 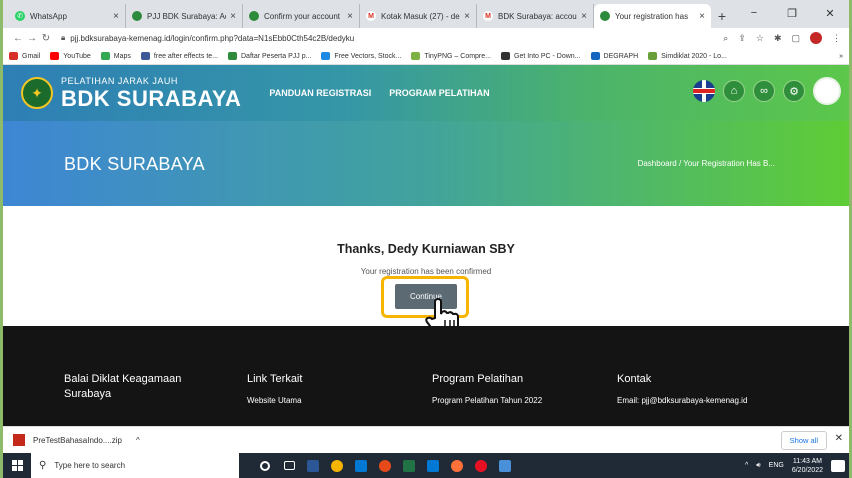 I want to click on user-avatar, so click(x=827, y=91).